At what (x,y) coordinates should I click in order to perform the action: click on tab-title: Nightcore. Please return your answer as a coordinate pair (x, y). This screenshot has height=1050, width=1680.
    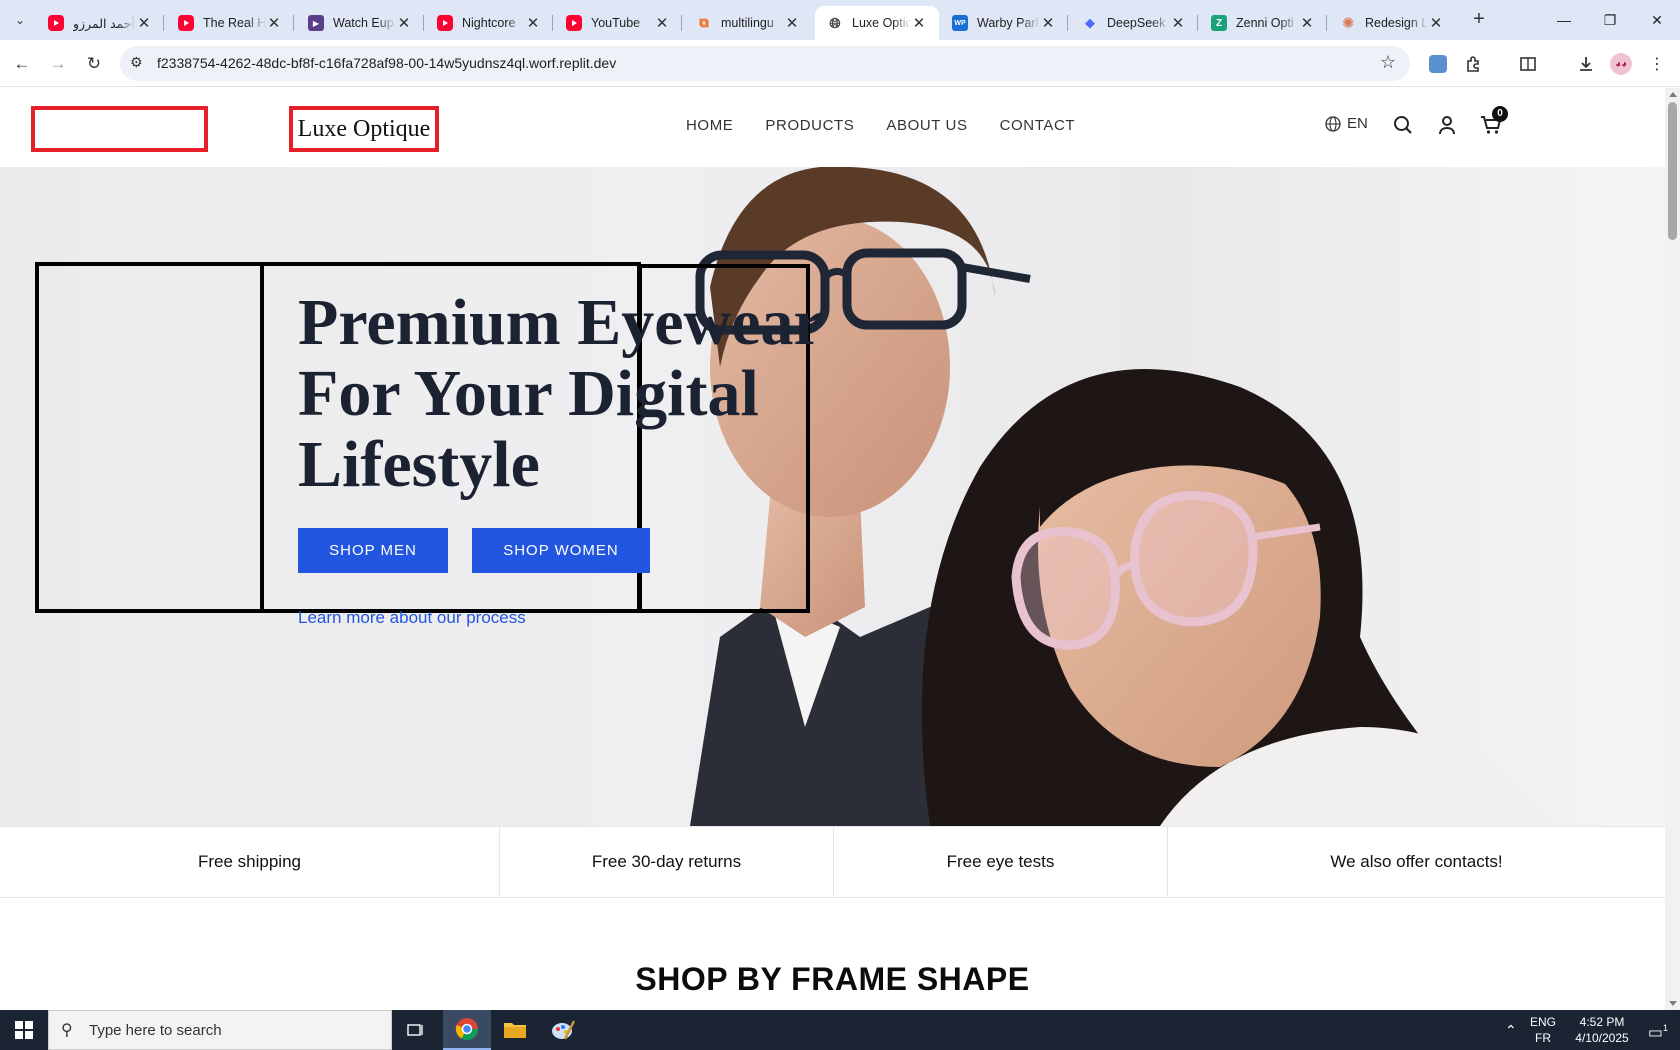
    Looking at the image, I should click on (489, 23).